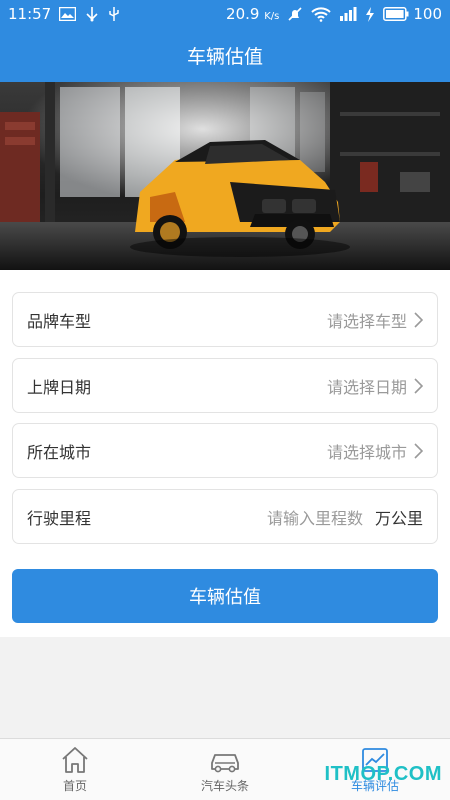  What do you see at coordinates (68, 14) in the screenshot?
I see `image-icon` at bounding box center [68, 14].